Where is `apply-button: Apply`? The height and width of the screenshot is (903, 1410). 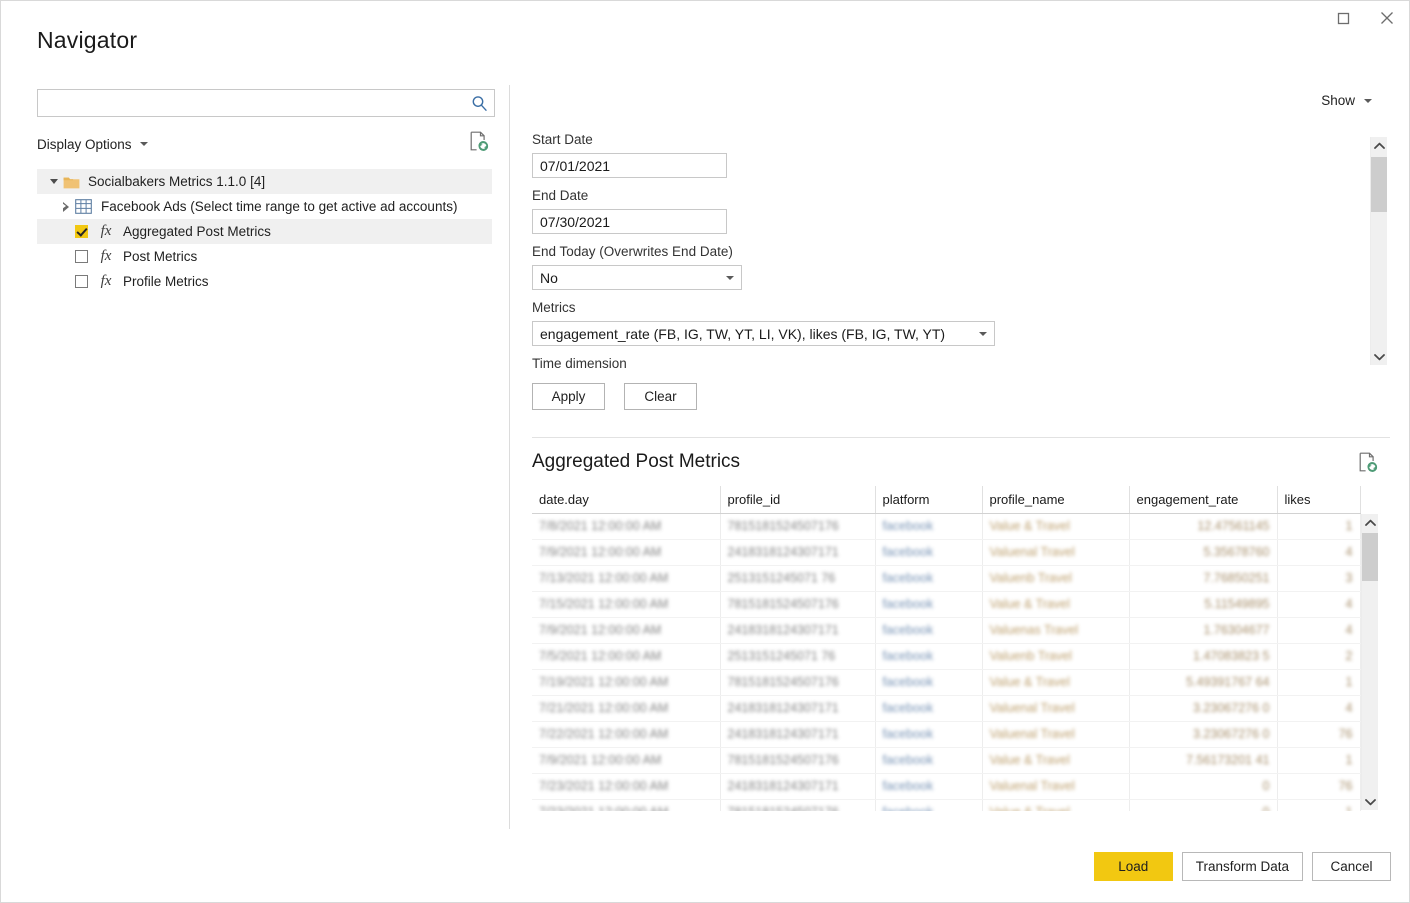
apply-button: Apply is located at coordinates (568, 396).